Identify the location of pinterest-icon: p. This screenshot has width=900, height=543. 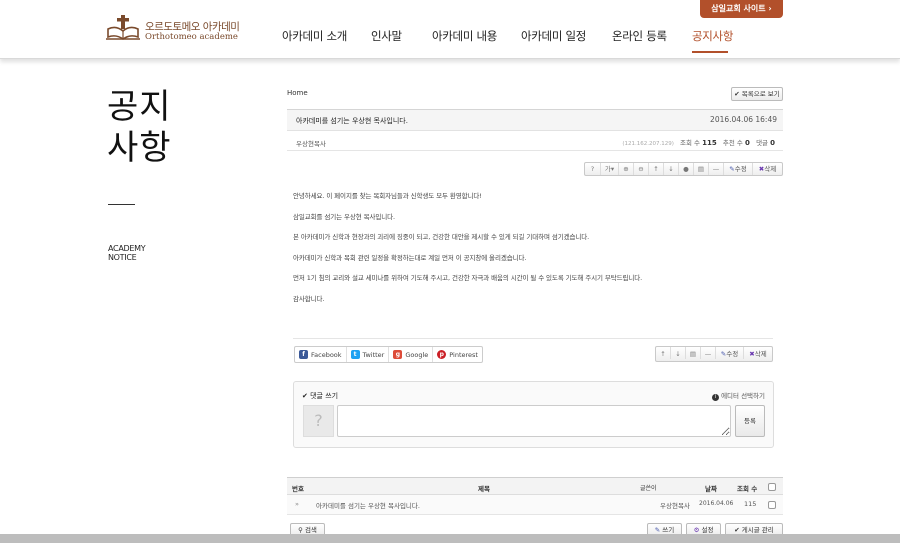
(442, 354).